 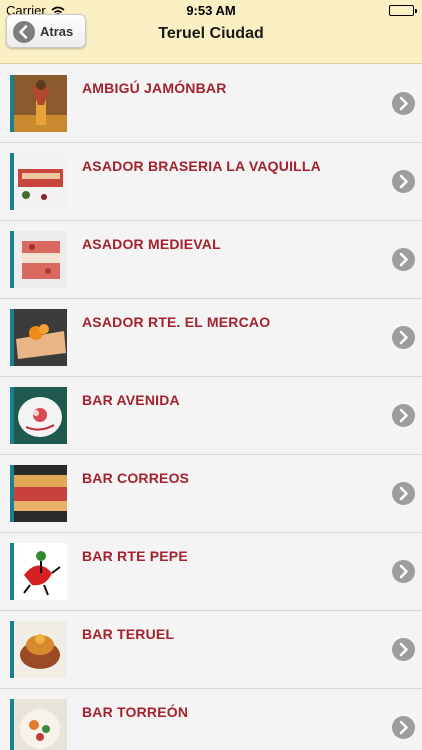 What do you see at coordinates (136, 478) in the screenshot?
I see `restaurant-name: BAR CORREOS` at bounding box center [136, 478].